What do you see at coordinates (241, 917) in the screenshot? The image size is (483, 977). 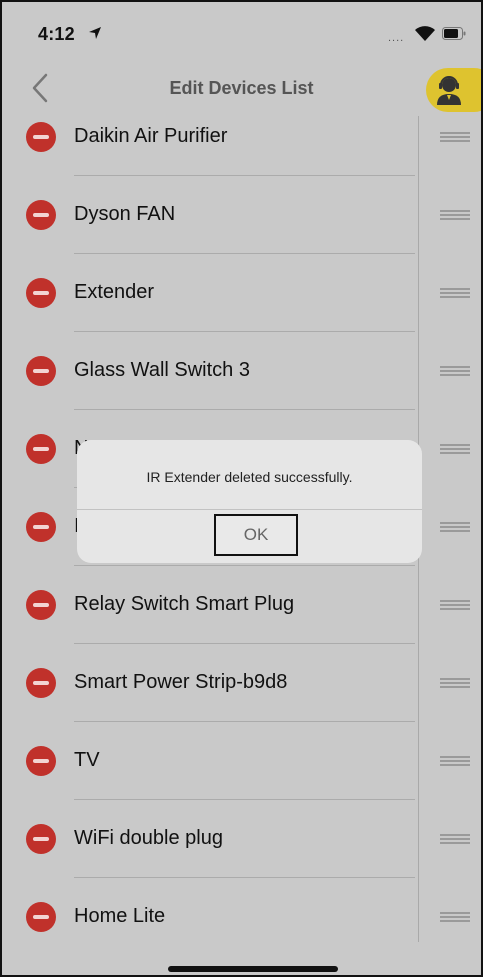 I see `list-item: Home Lite` at bounding box center [241, 917].